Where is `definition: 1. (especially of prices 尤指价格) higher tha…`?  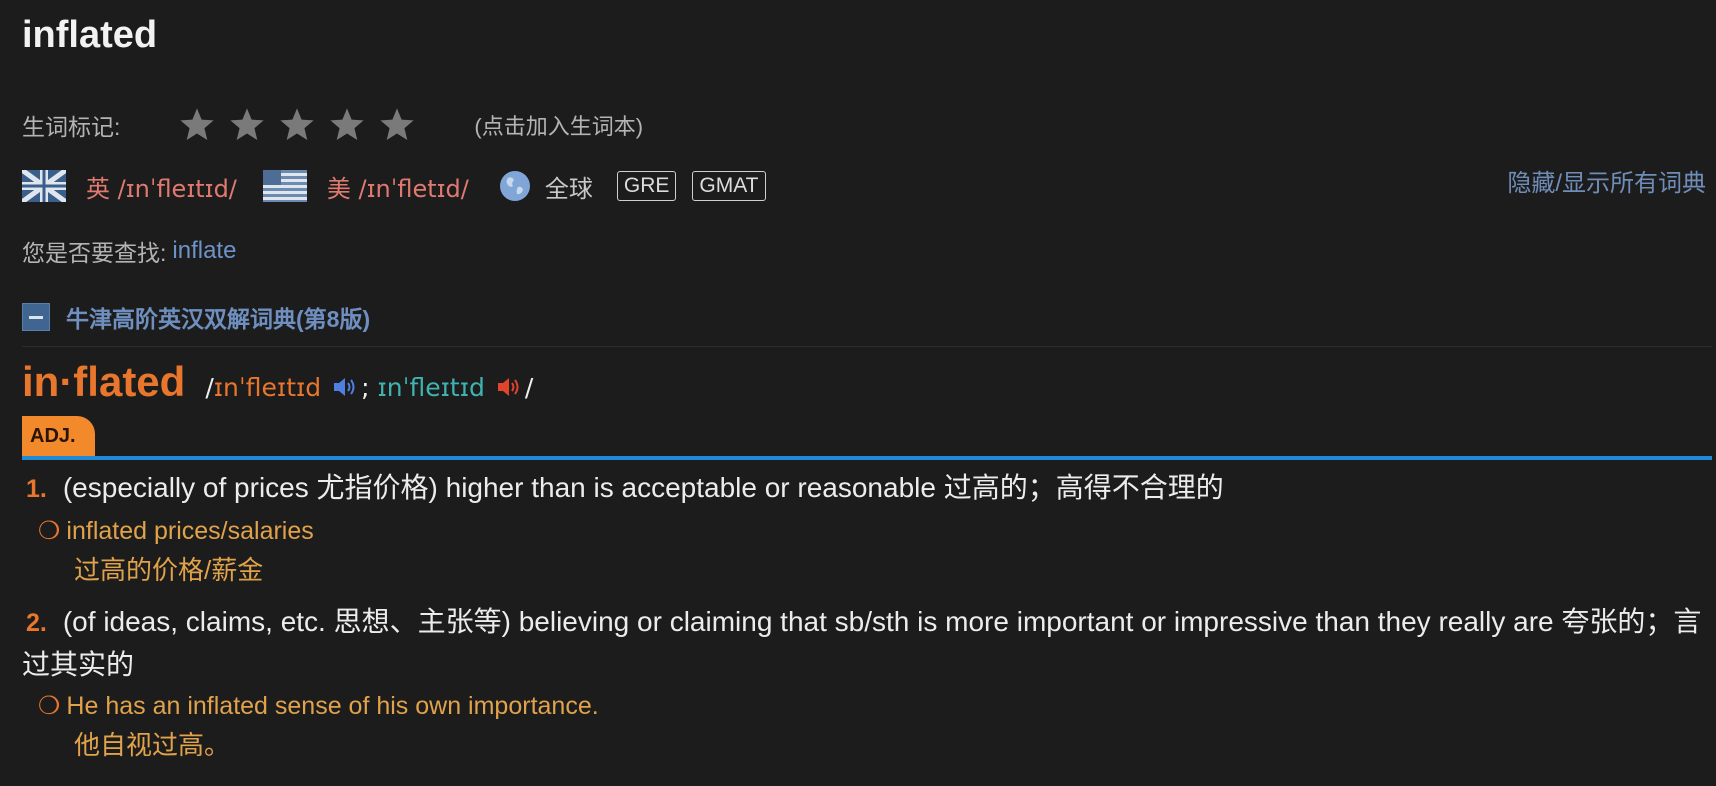 definition: 1. (especially of prices 尤指价格) higher tha… is located at coordinates (867, 488).